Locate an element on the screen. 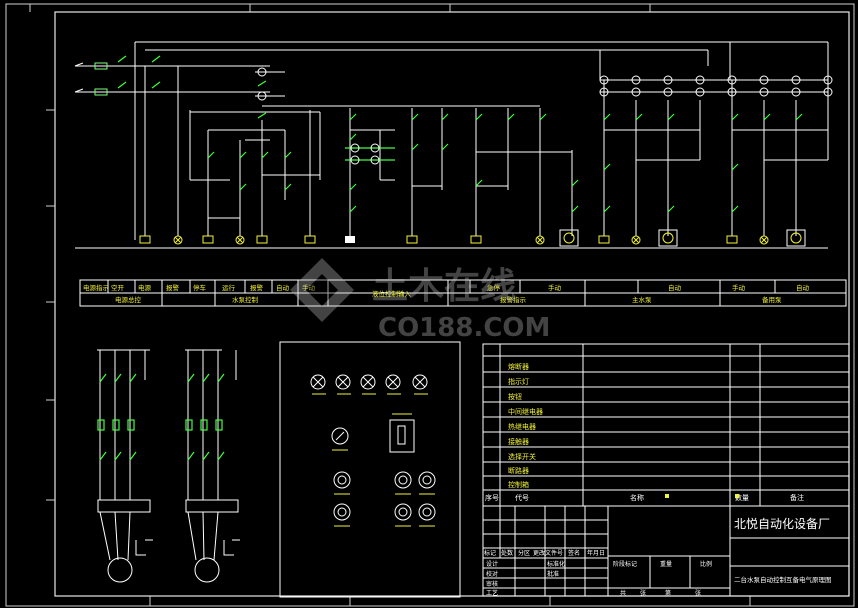 The height and width of the screenshot is (608, 858). title-sign-label-2: 校对 is located at coordinates (492, 574).